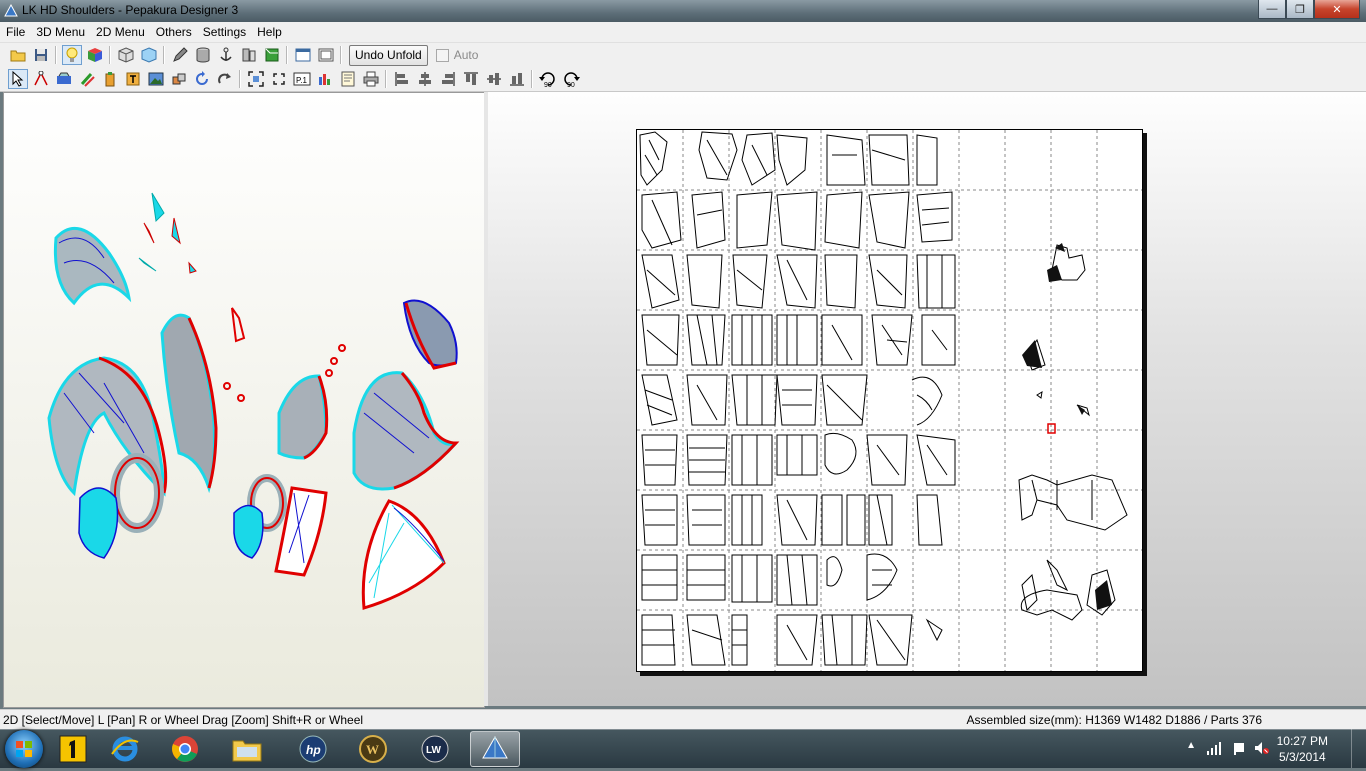 This screenshot has width=1366, height=771. I want to click on menu-2d: 2D Menu, so click(120, 32).